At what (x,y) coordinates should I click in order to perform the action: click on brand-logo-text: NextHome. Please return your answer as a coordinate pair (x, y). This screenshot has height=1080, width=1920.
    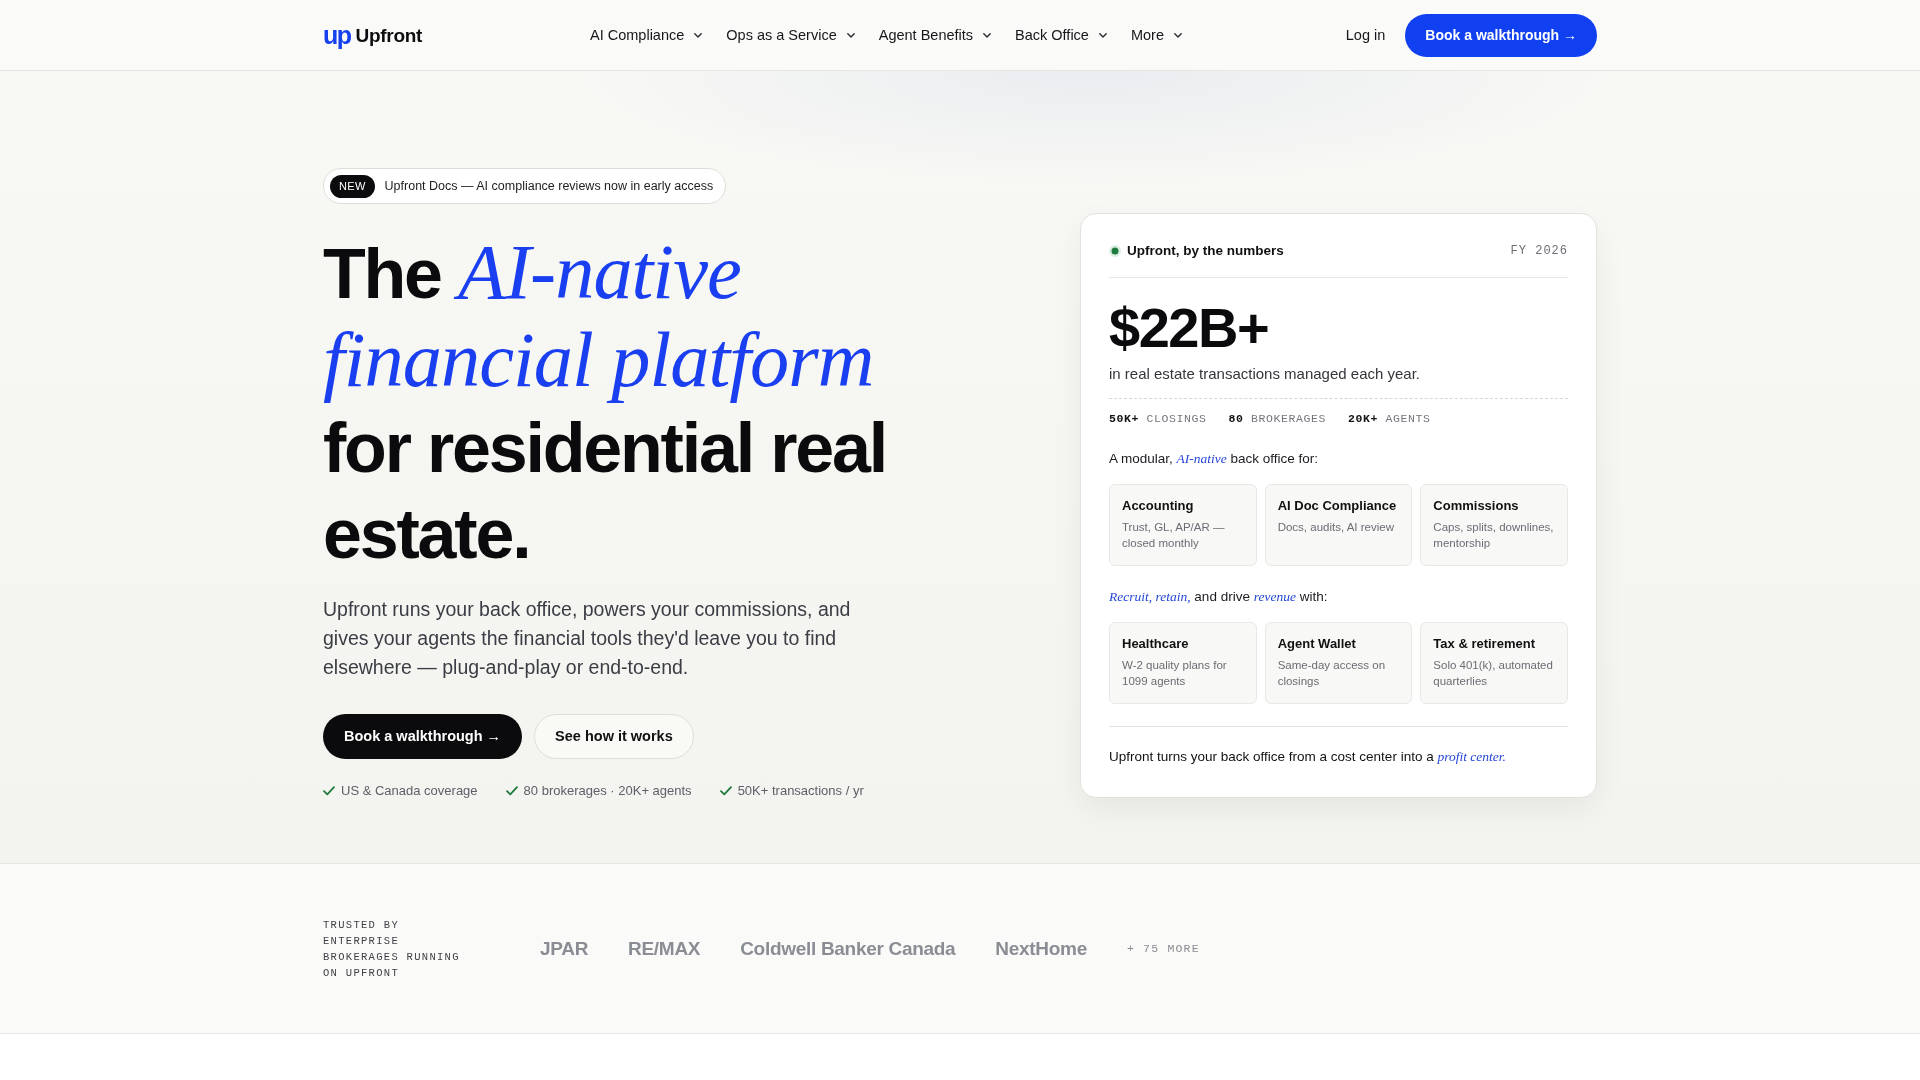
    Looking at the image, I should click on (1041, 948).